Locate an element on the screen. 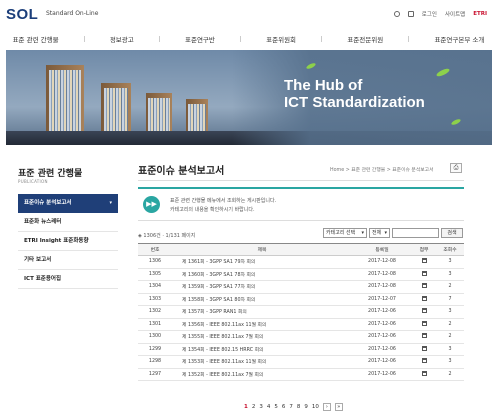 This screenshot has height=419, width=497. gnb-item-publications: 표준 관련 간행물 is located at coordinates (36, 39).